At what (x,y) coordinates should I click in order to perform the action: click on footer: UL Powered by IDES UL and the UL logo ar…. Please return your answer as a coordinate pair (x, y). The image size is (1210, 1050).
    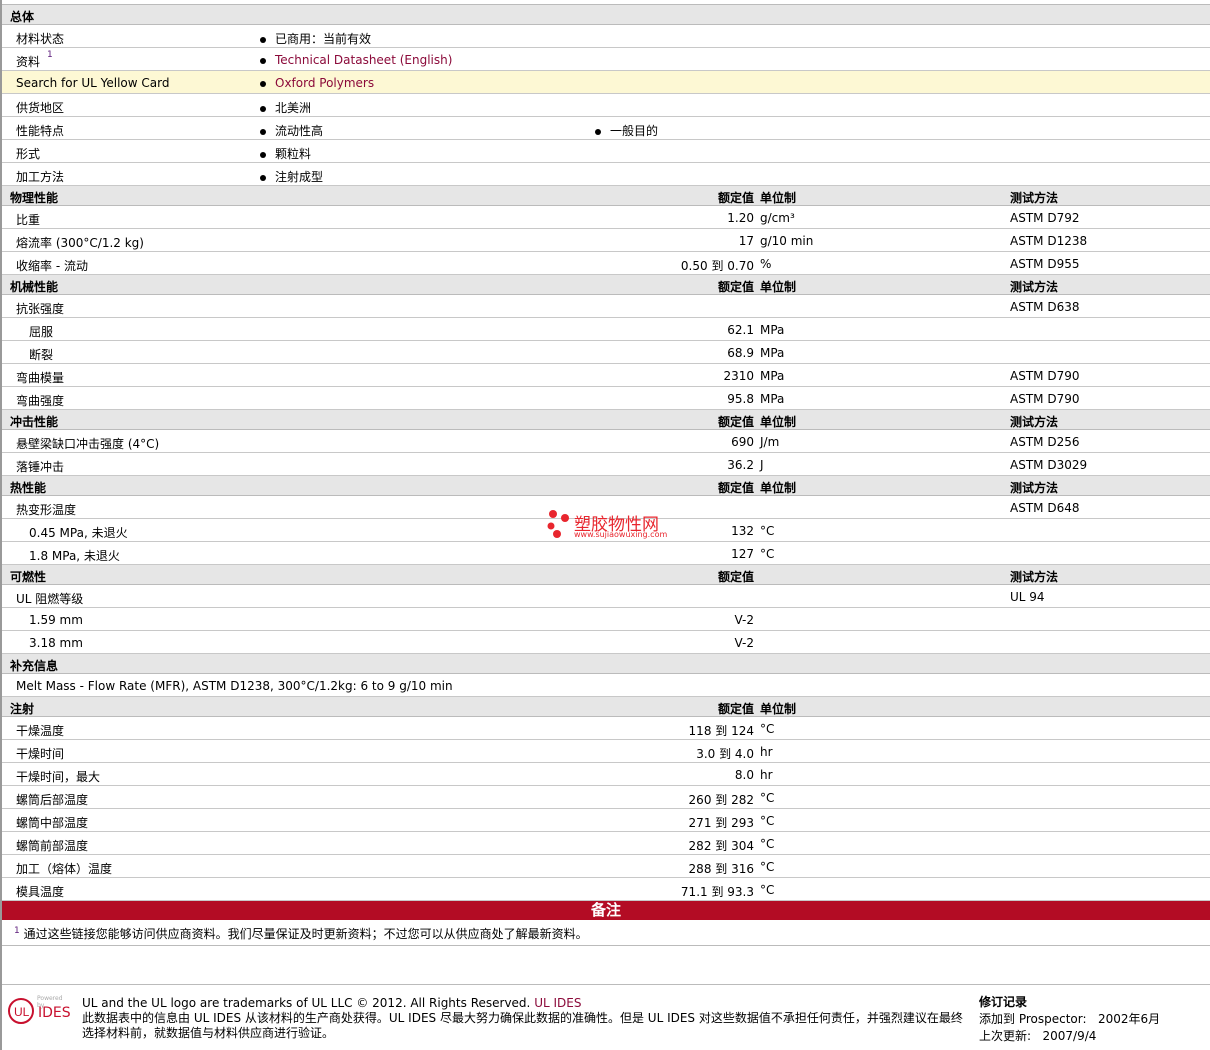
    Looking at the image, I should click on (606, 1017).